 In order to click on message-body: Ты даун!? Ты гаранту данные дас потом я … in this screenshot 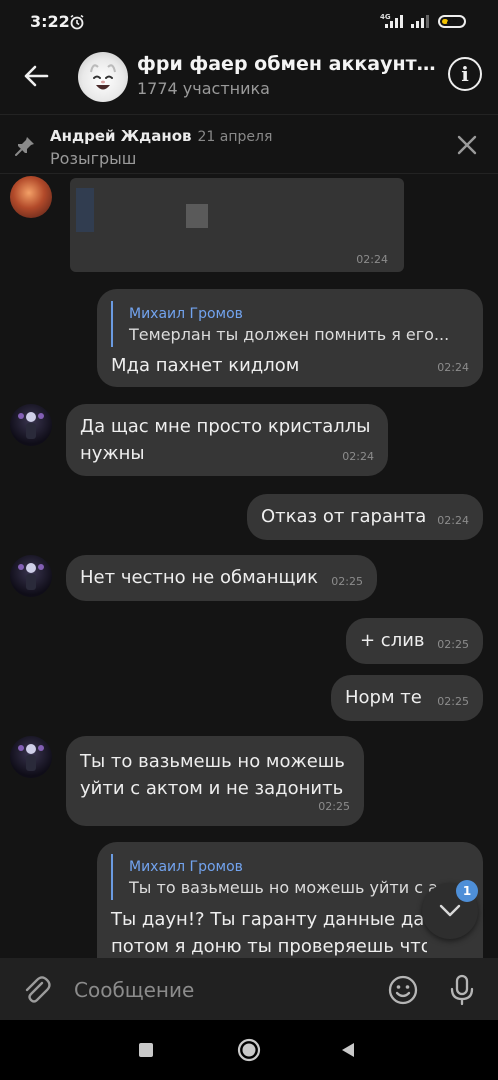, I will do `click(262, 930)`.